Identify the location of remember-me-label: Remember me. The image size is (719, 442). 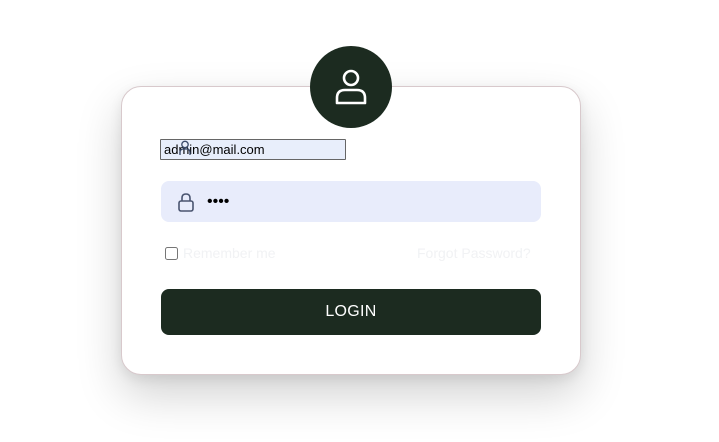
(229, 253).